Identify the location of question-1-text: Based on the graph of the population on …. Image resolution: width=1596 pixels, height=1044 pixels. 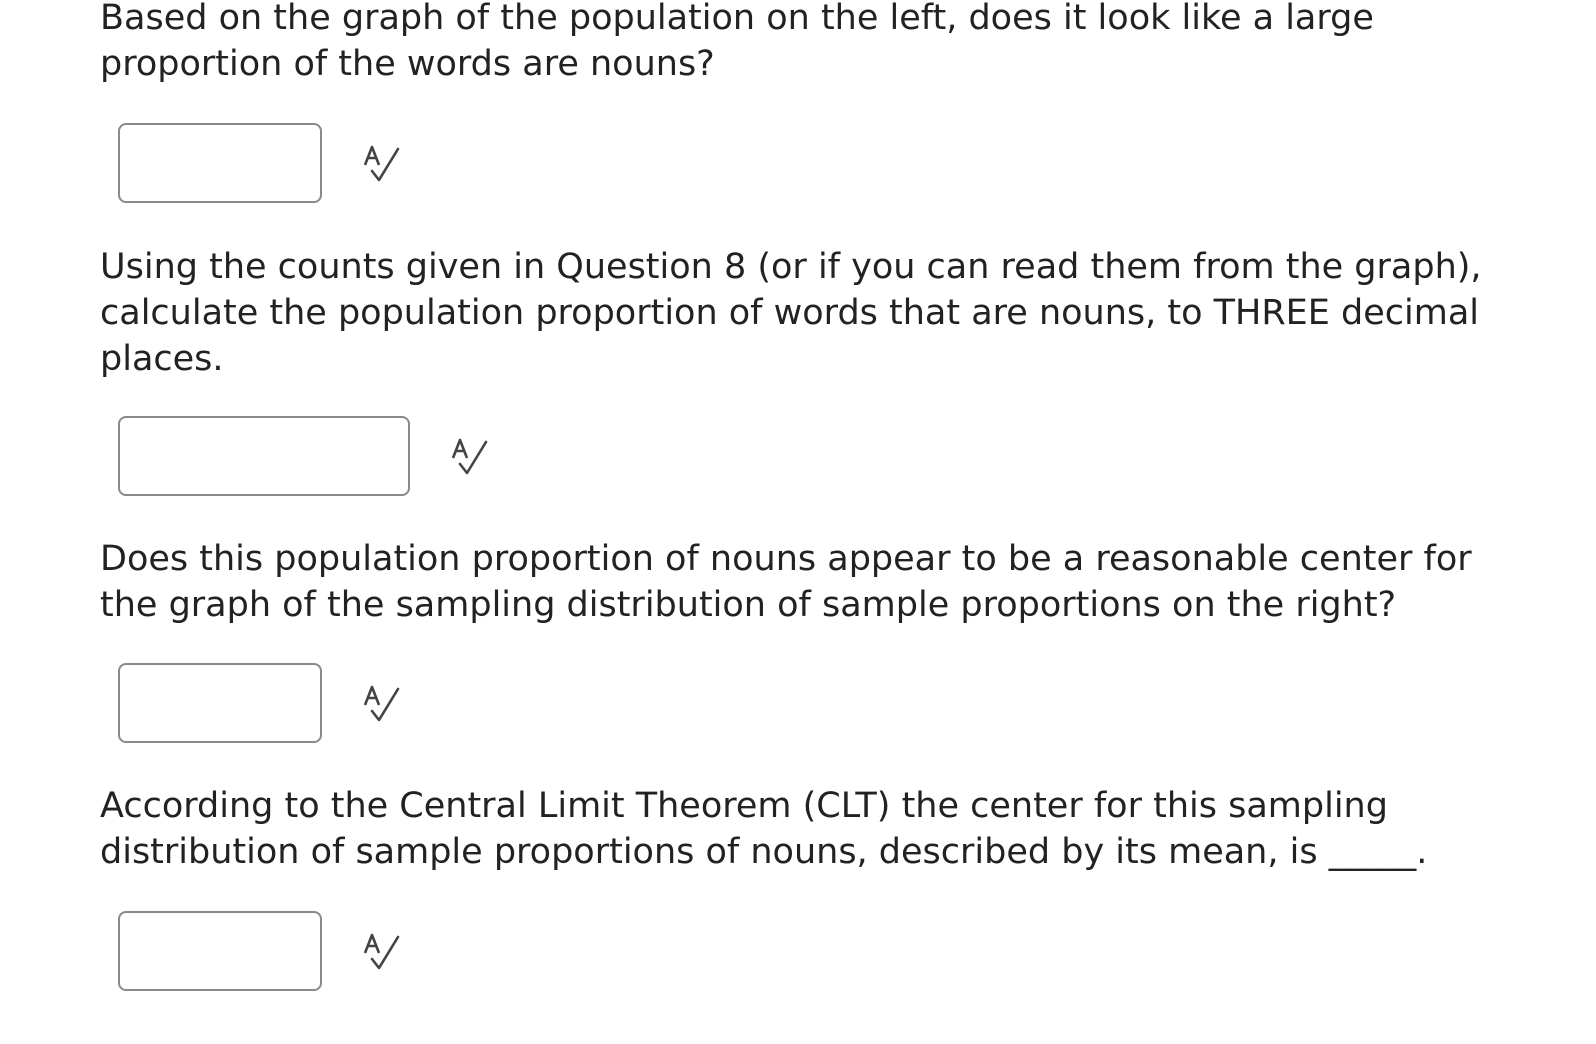
(737, 42).